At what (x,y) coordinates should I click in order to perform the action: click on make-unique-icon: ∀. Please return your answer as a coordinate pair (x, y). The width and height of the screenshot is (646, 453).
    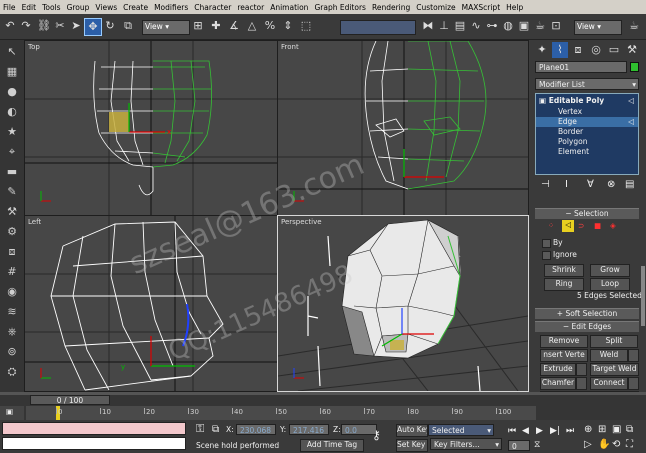
    Looking at the image, I should click on (590, 184).